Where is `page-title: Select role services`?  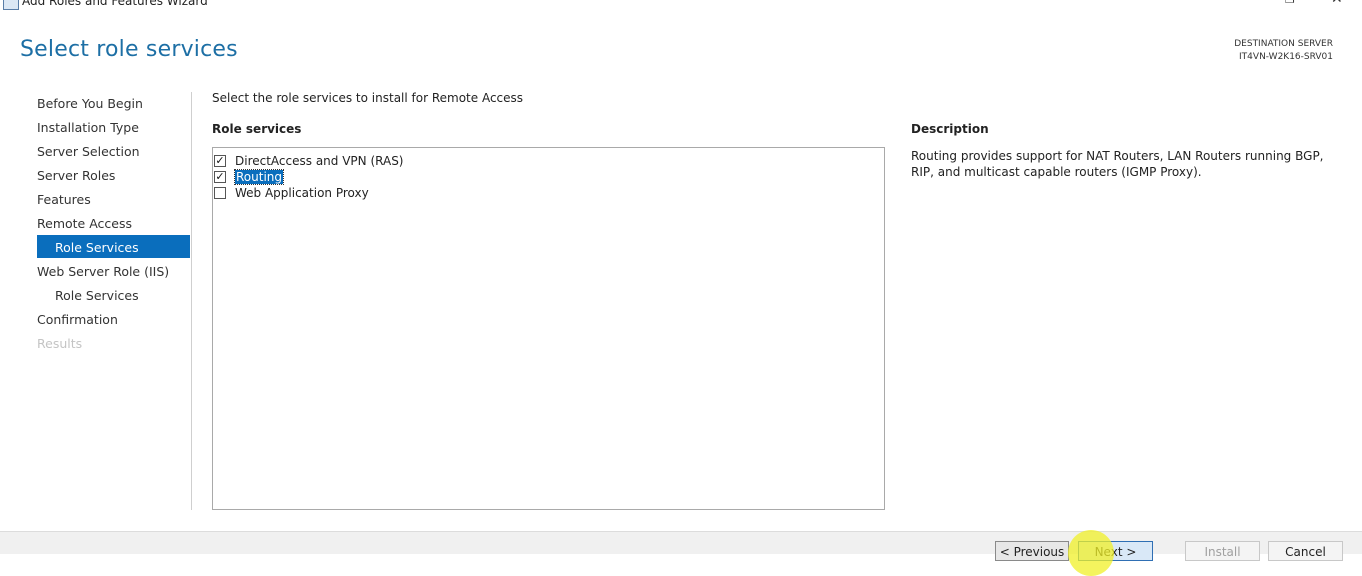 page-title: Select role services is located at coordinates (129, 49).